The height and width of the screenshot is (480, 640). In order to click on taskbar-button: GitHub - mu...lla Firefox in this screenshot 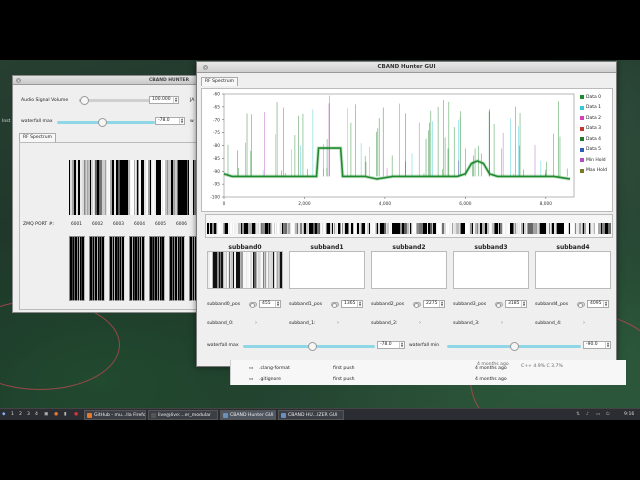, I will do `click(115, 415)`.